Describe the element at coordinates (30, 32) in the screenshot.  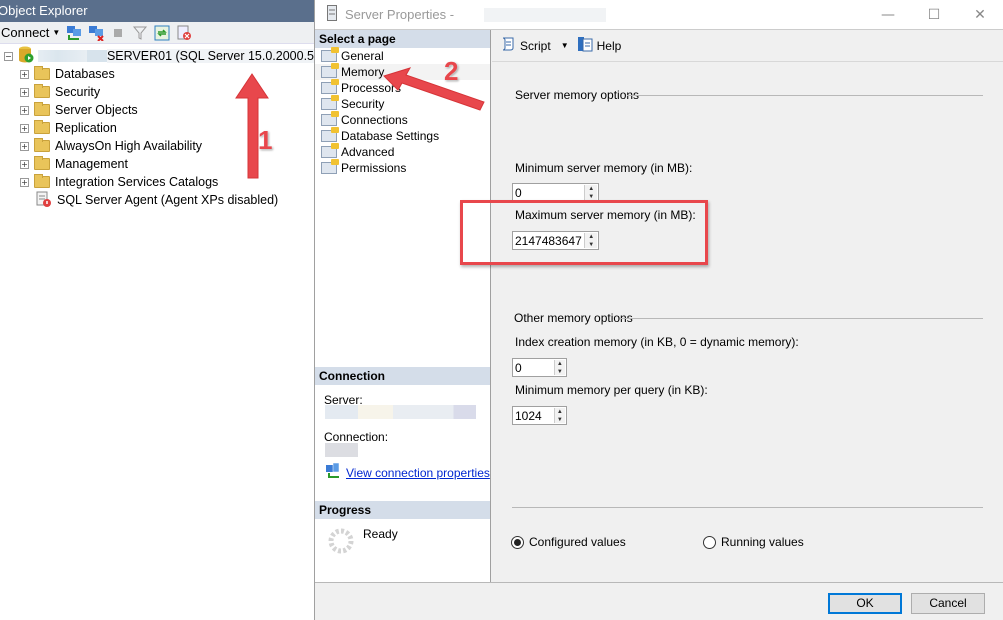
I see `connect-dropdown-button: Connect ▼` at that location.